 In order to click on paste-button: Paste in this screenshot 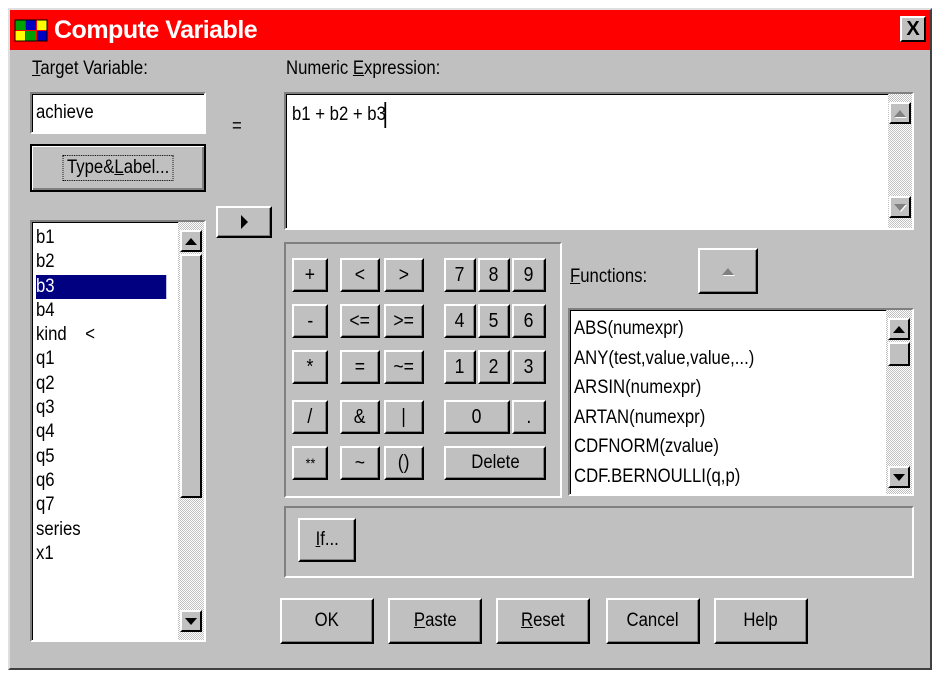, I will do `click(435, 621)`.